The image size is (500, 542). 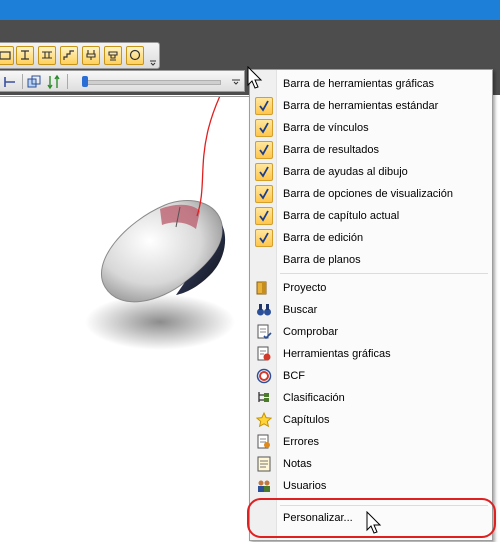 What do you see at coordinates (305, 288) in the screenshot?
I see `menu-item-label: Proyecto` at bounding box center [305, 288].